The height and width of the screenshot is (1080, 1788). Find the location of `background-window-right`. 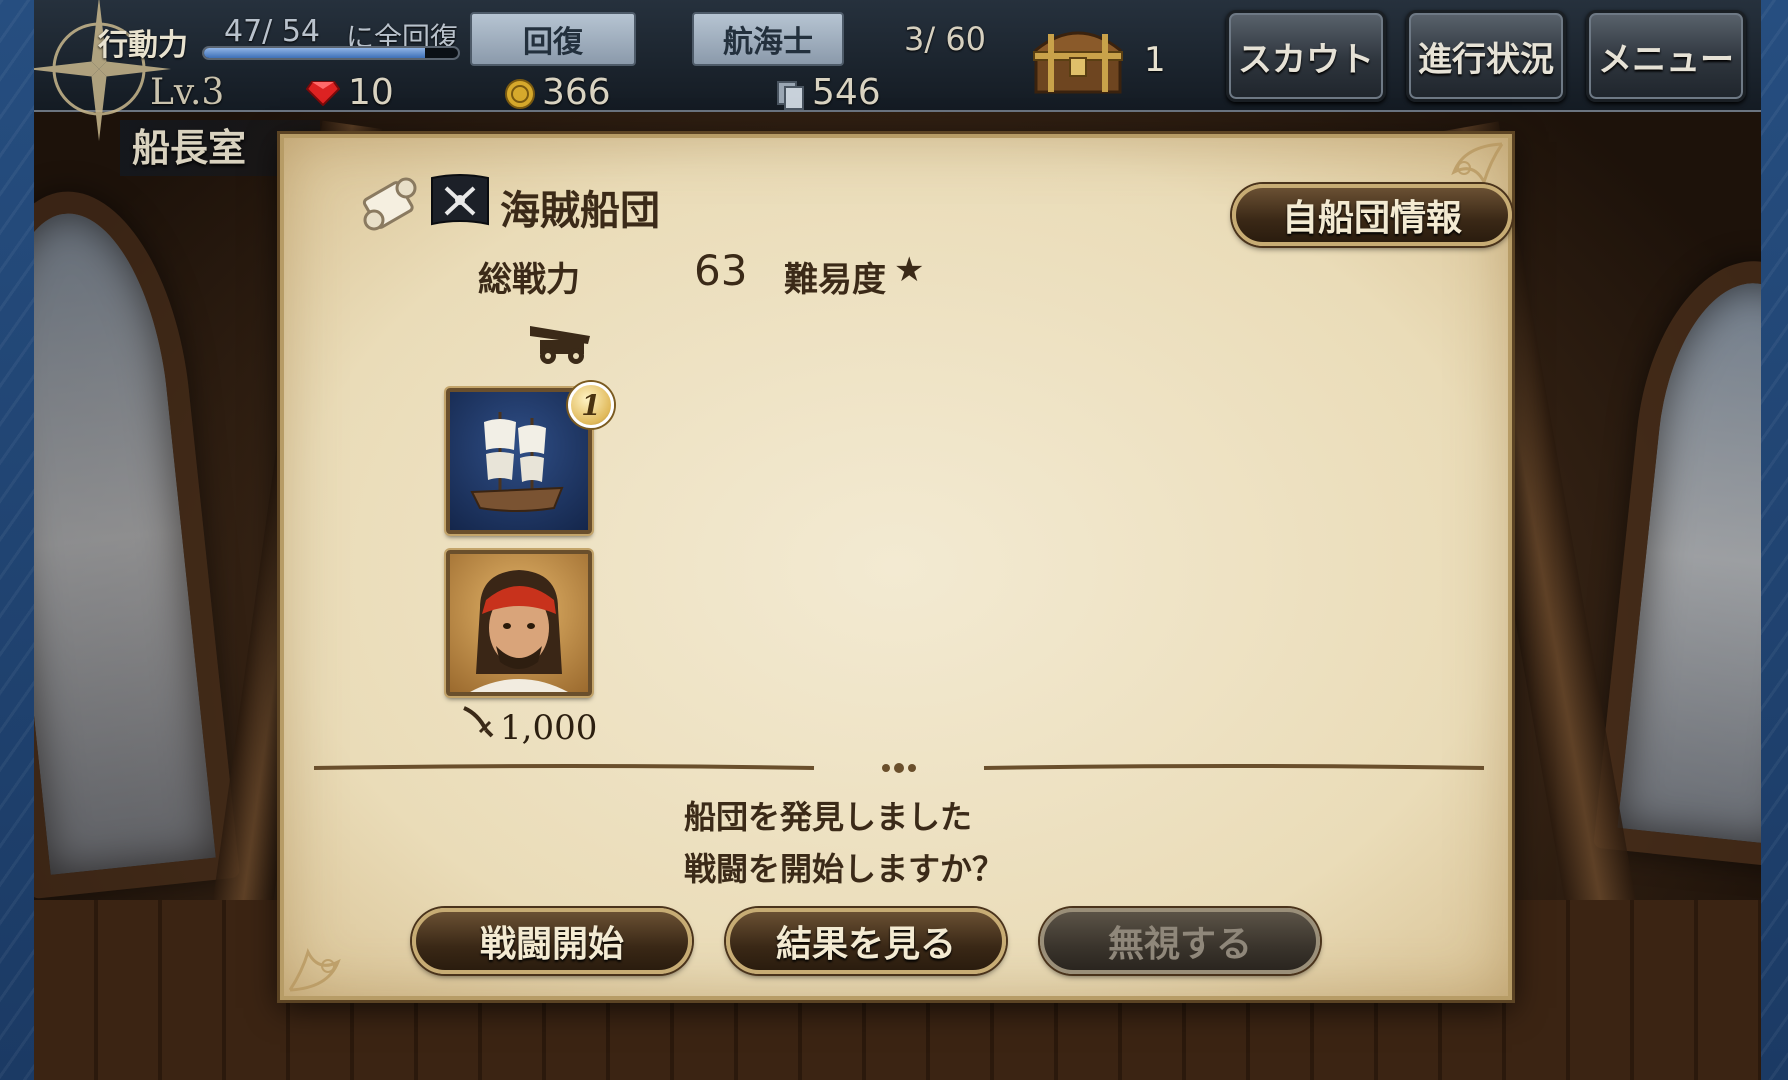

background-window-right is located at coordinates (1677, 560).